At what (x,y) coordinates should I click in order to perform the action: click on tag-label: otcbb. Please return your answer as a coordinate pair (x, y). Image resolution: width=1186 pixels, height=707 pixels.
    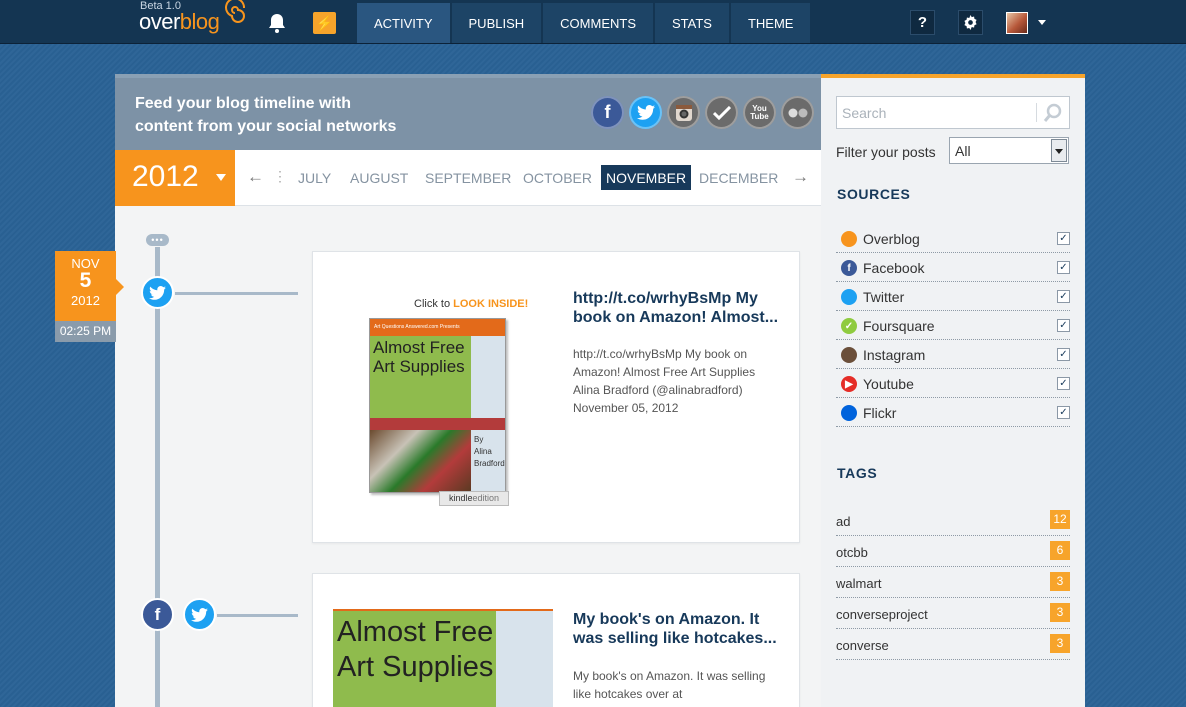
    Looking at the image, I should click on (852, 552).